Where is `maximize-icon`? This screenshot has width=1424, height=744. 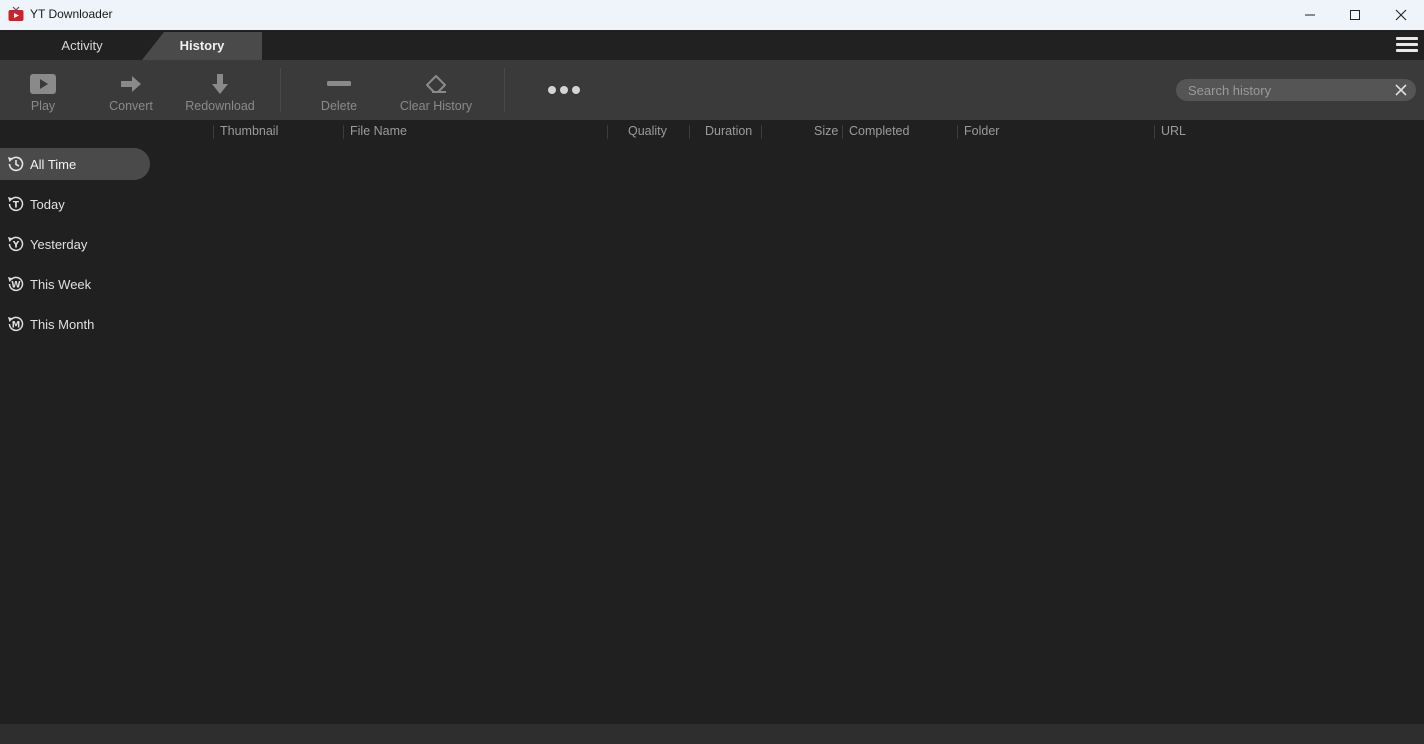 maximize-icon is located at coordinates (1355, 15).